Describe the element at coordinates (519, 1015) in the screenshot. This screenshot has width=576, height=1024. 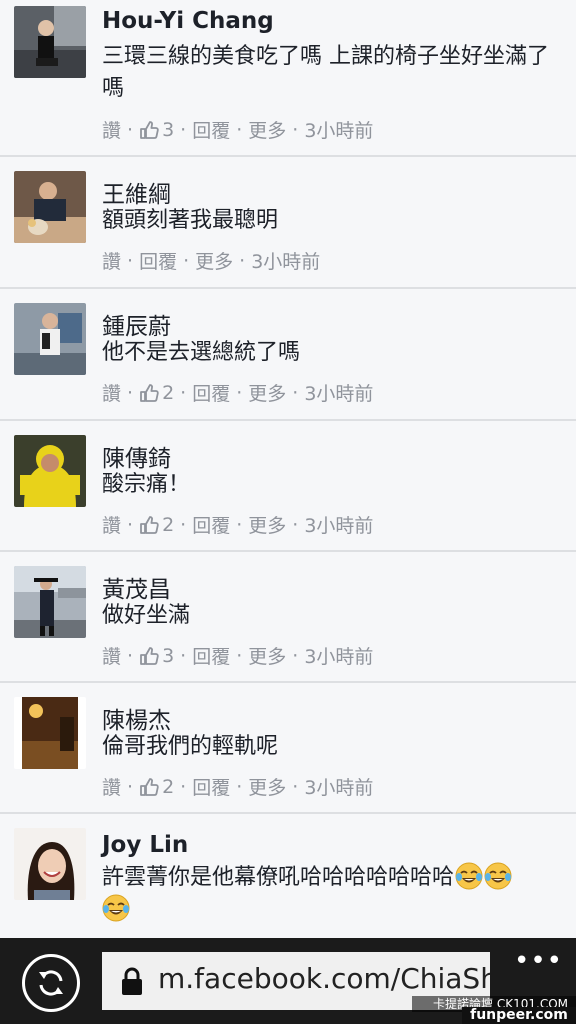
I see `watermark-funpeer: funpeer.com` at that location.